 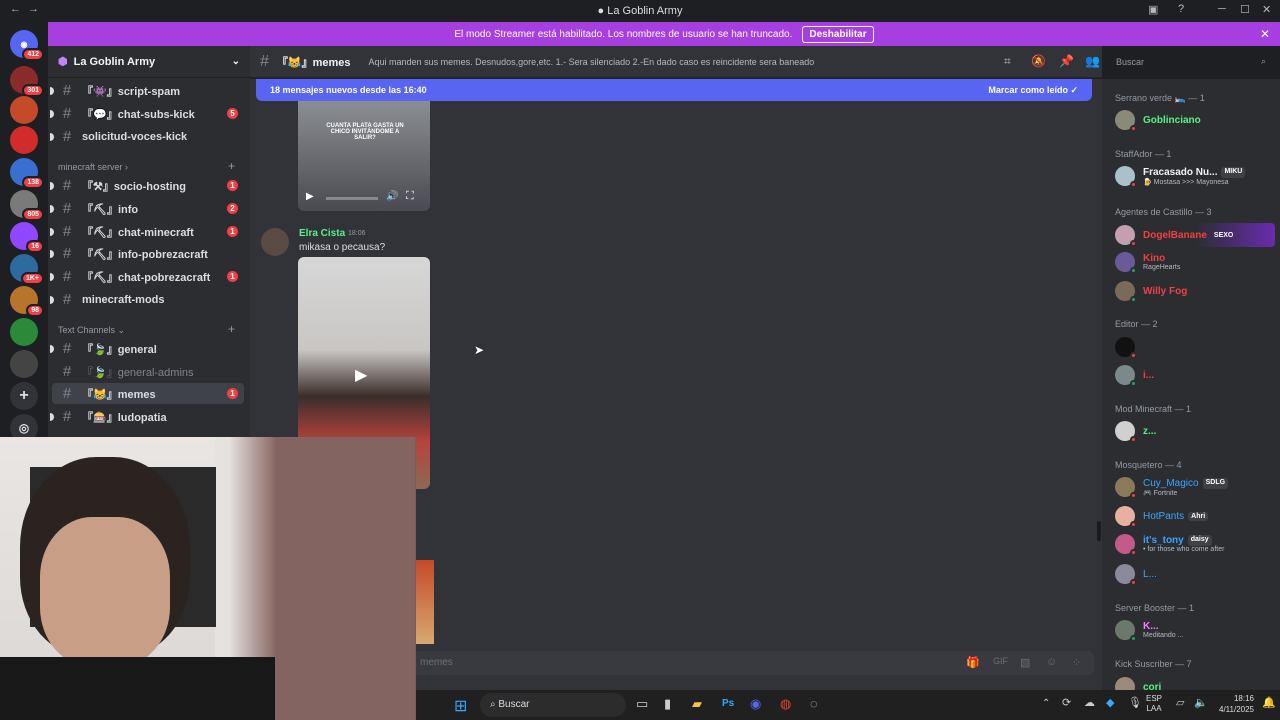 I want to click on category-header: minecraft server ›, so click(x=93, y=167).